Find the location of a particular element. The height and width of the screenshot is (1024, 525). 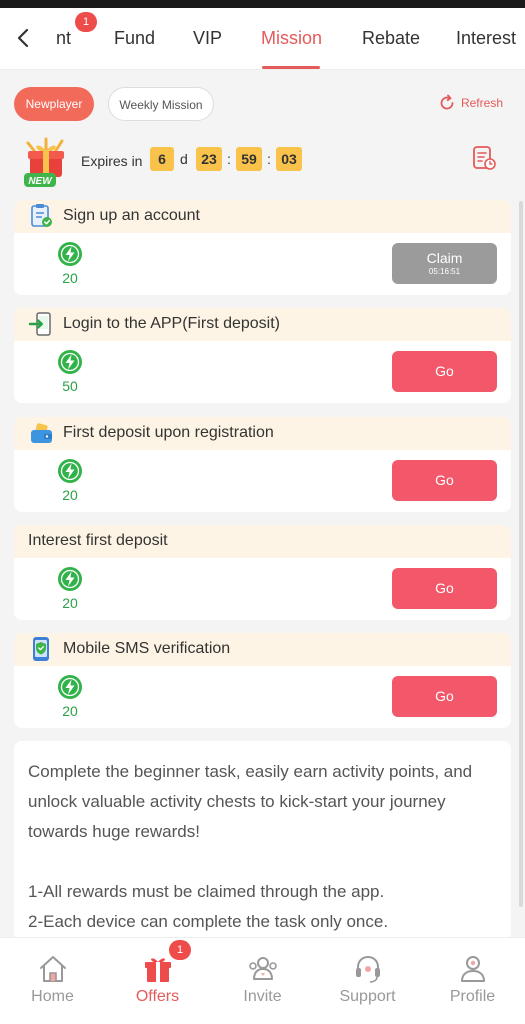

task-card-sms-verification: Mobile SMS verification 20 Go is located at coordinates (262, 680).